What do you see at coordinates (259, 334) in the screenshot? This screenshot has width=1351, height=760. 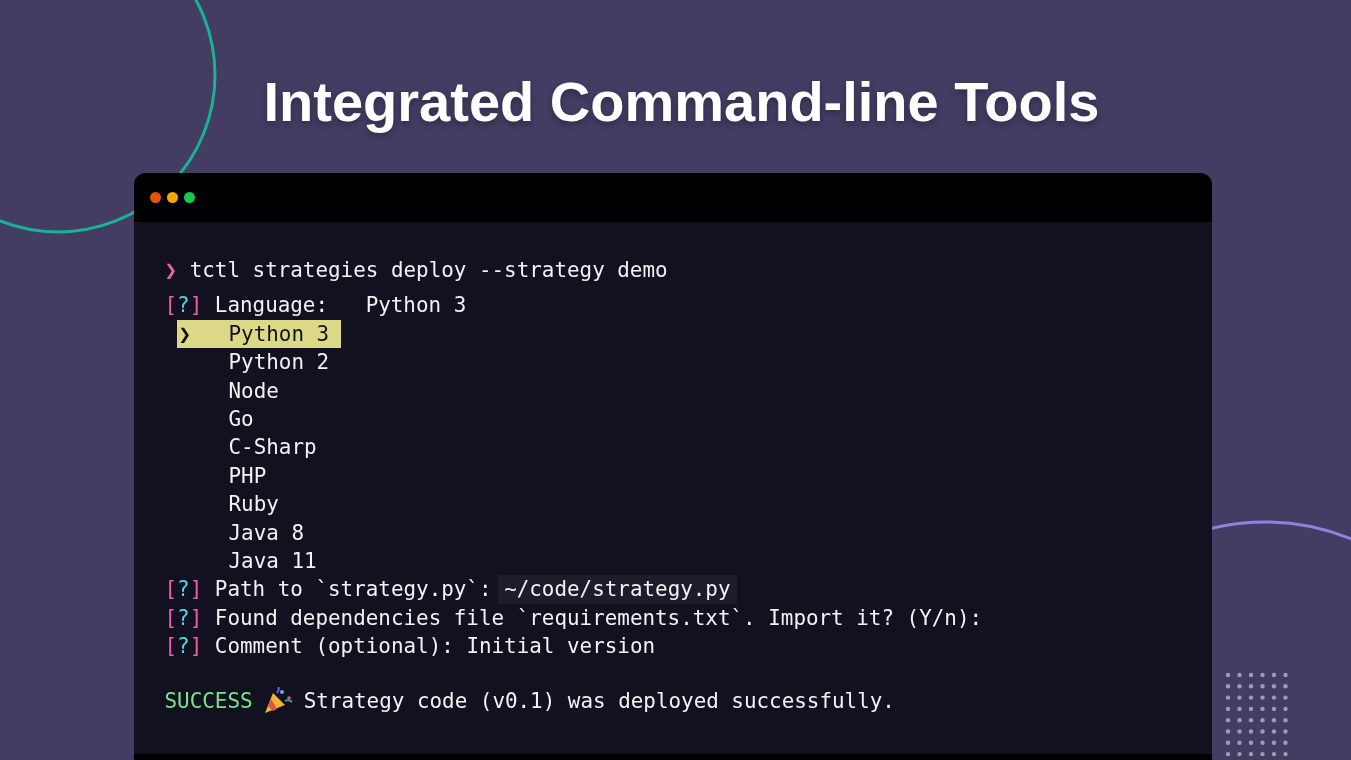 I see `menu-option: ❯ Python 3` at bounding box center [259, 334].